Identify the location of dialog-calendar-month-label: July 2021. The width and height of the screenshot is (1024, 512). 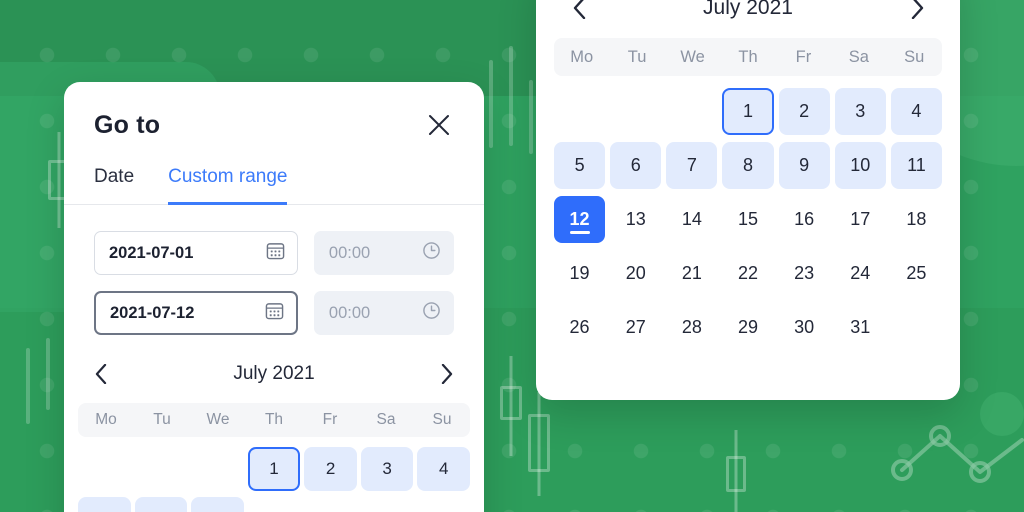
(274, 373).